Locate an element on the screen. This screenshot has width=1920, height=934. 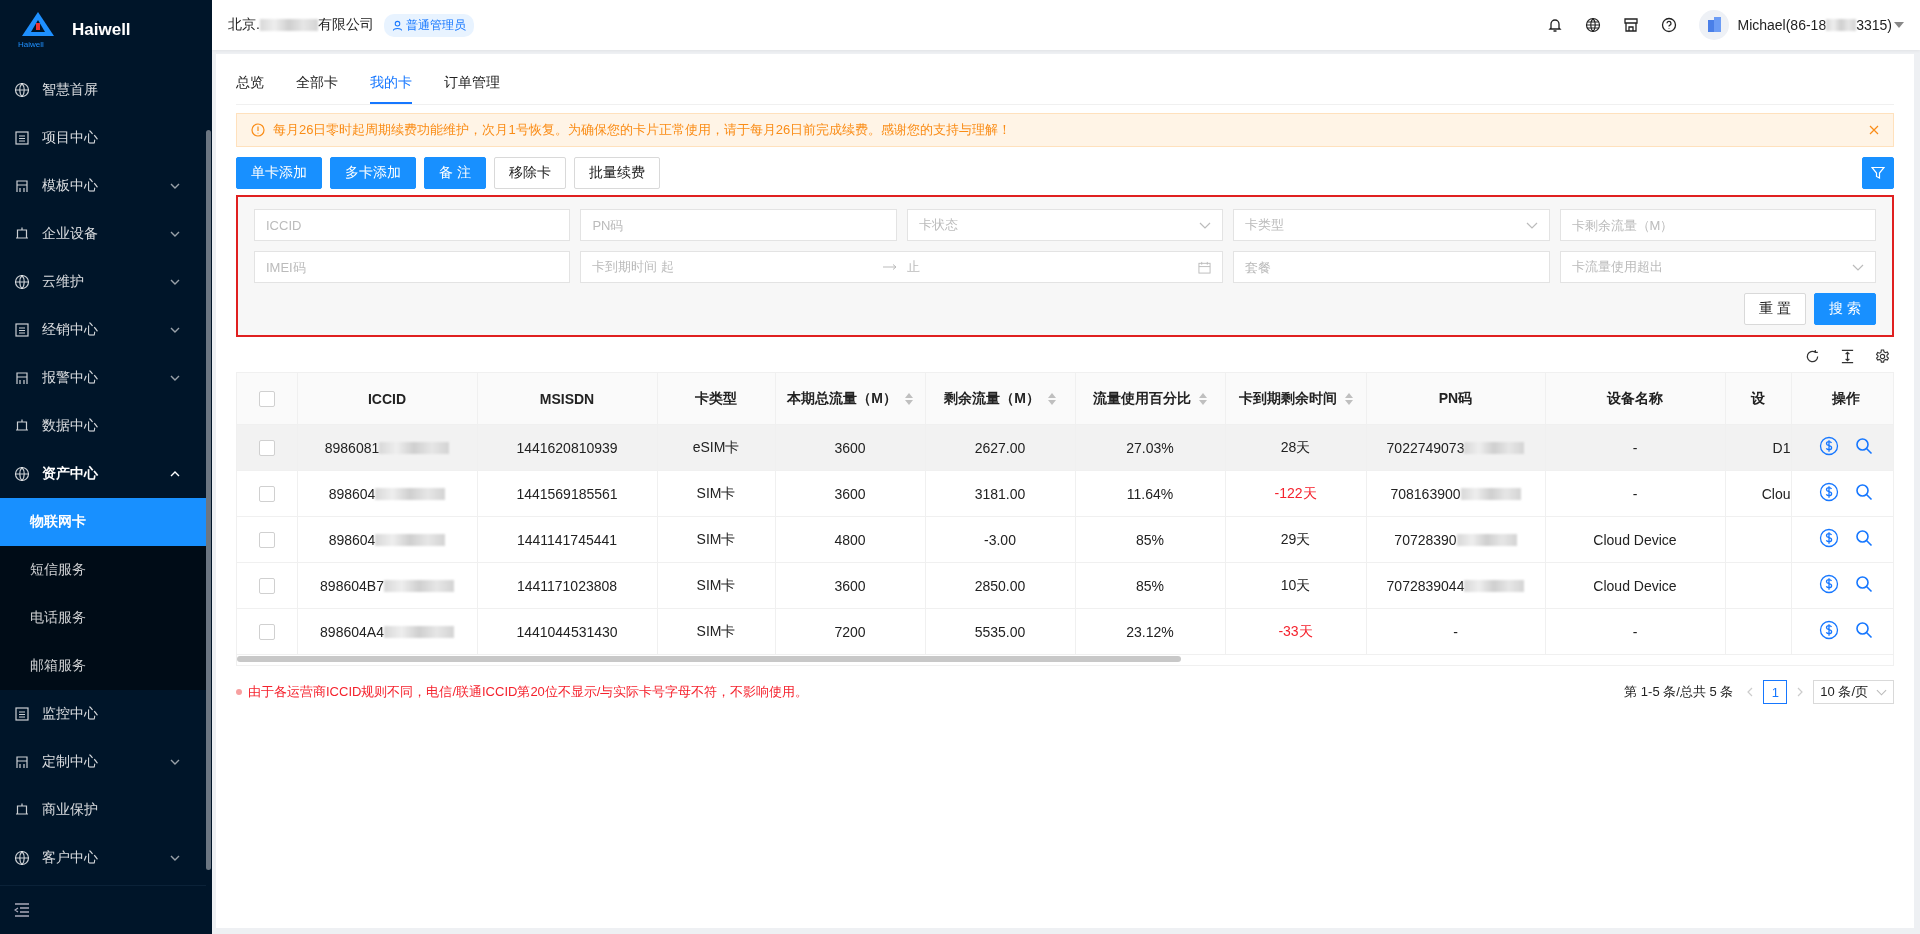
store-icon is located at coordinates (1631, 25).